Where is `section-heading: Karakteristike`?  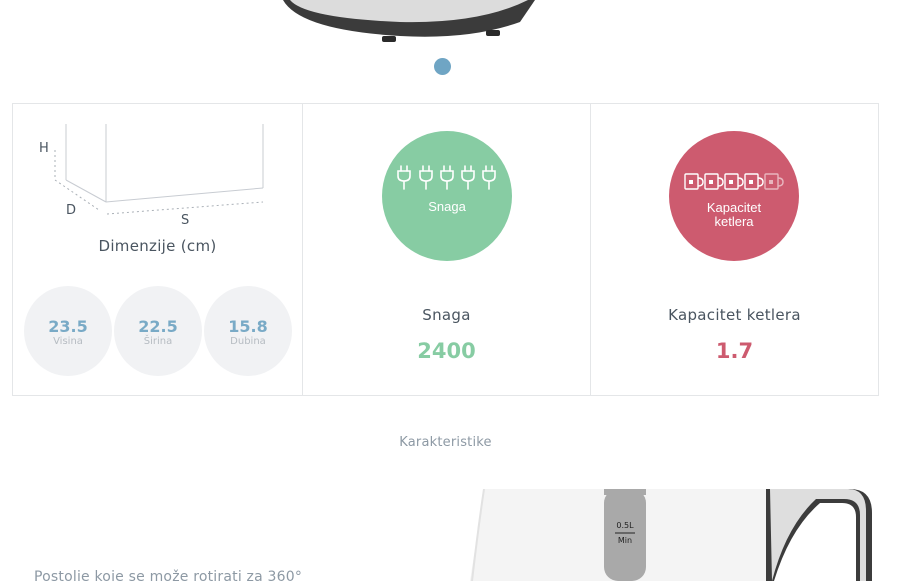
section-heading: Karakteristike is located at coordinates (445, 442).